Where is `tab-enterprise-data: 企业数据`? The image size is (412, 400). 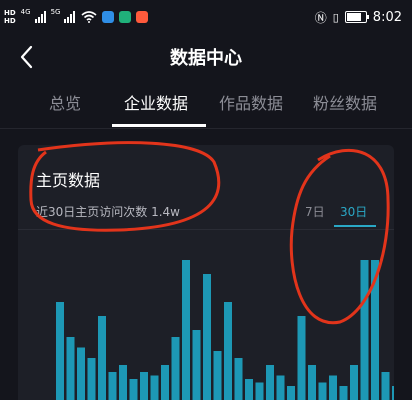
tab-enterprise-data: 企业数据 is located at coordinates (156, 102).